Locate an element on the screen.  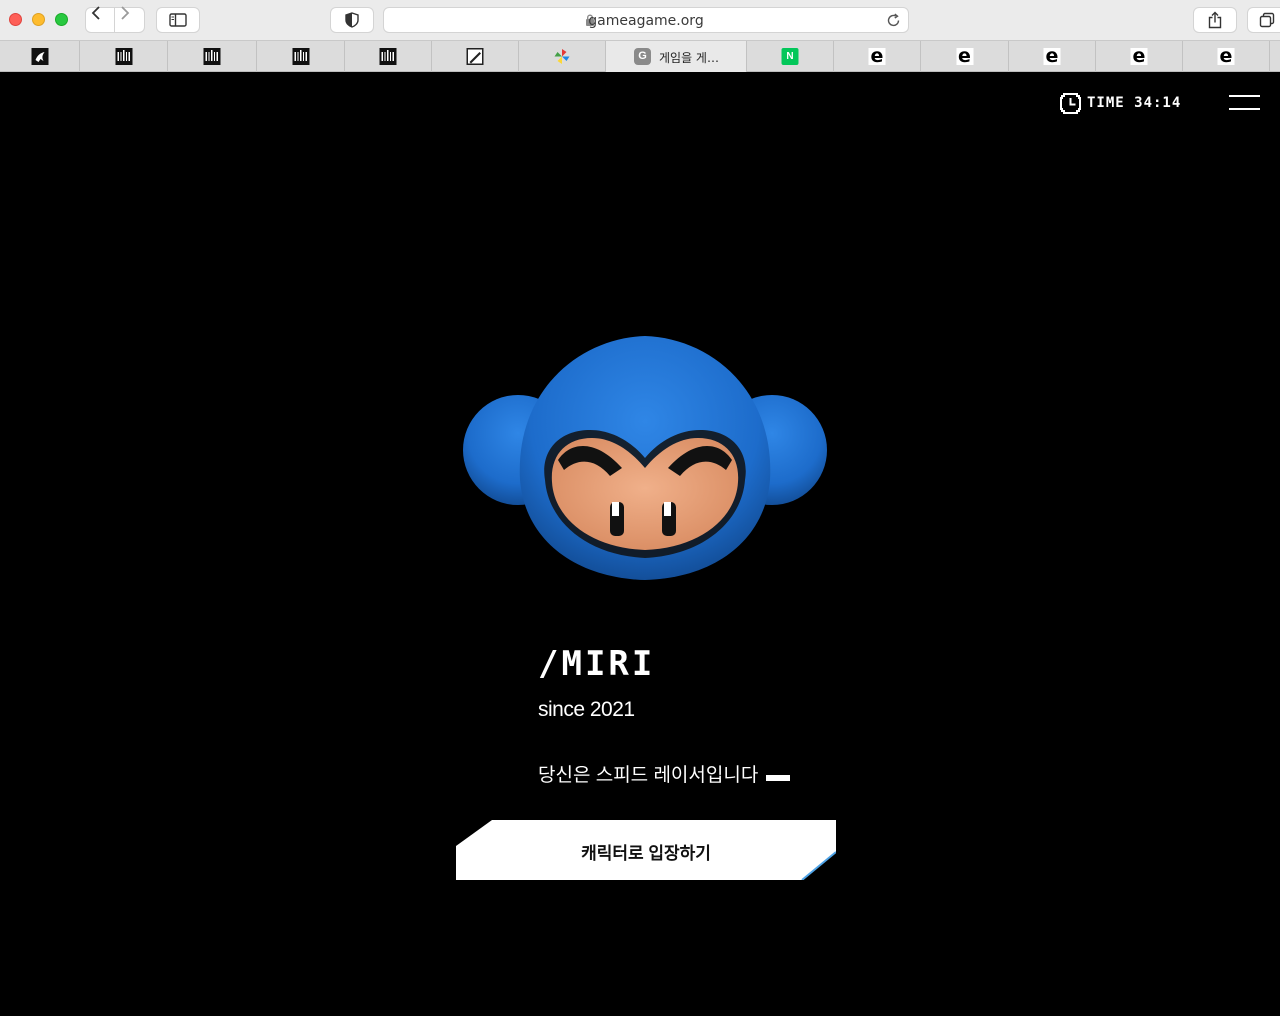
timer-text: TIME 34:14 is located at coordinates (1134, 103).